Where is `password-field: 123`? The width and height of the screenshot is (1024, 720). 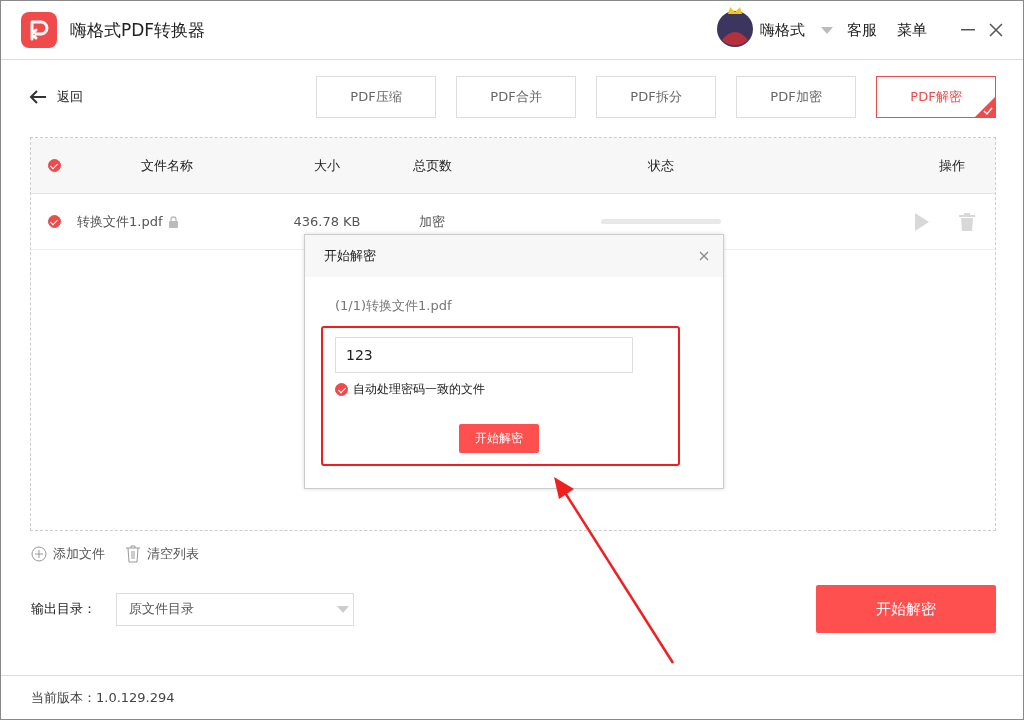
password-field: 123 is located at coordinates (484, 355).